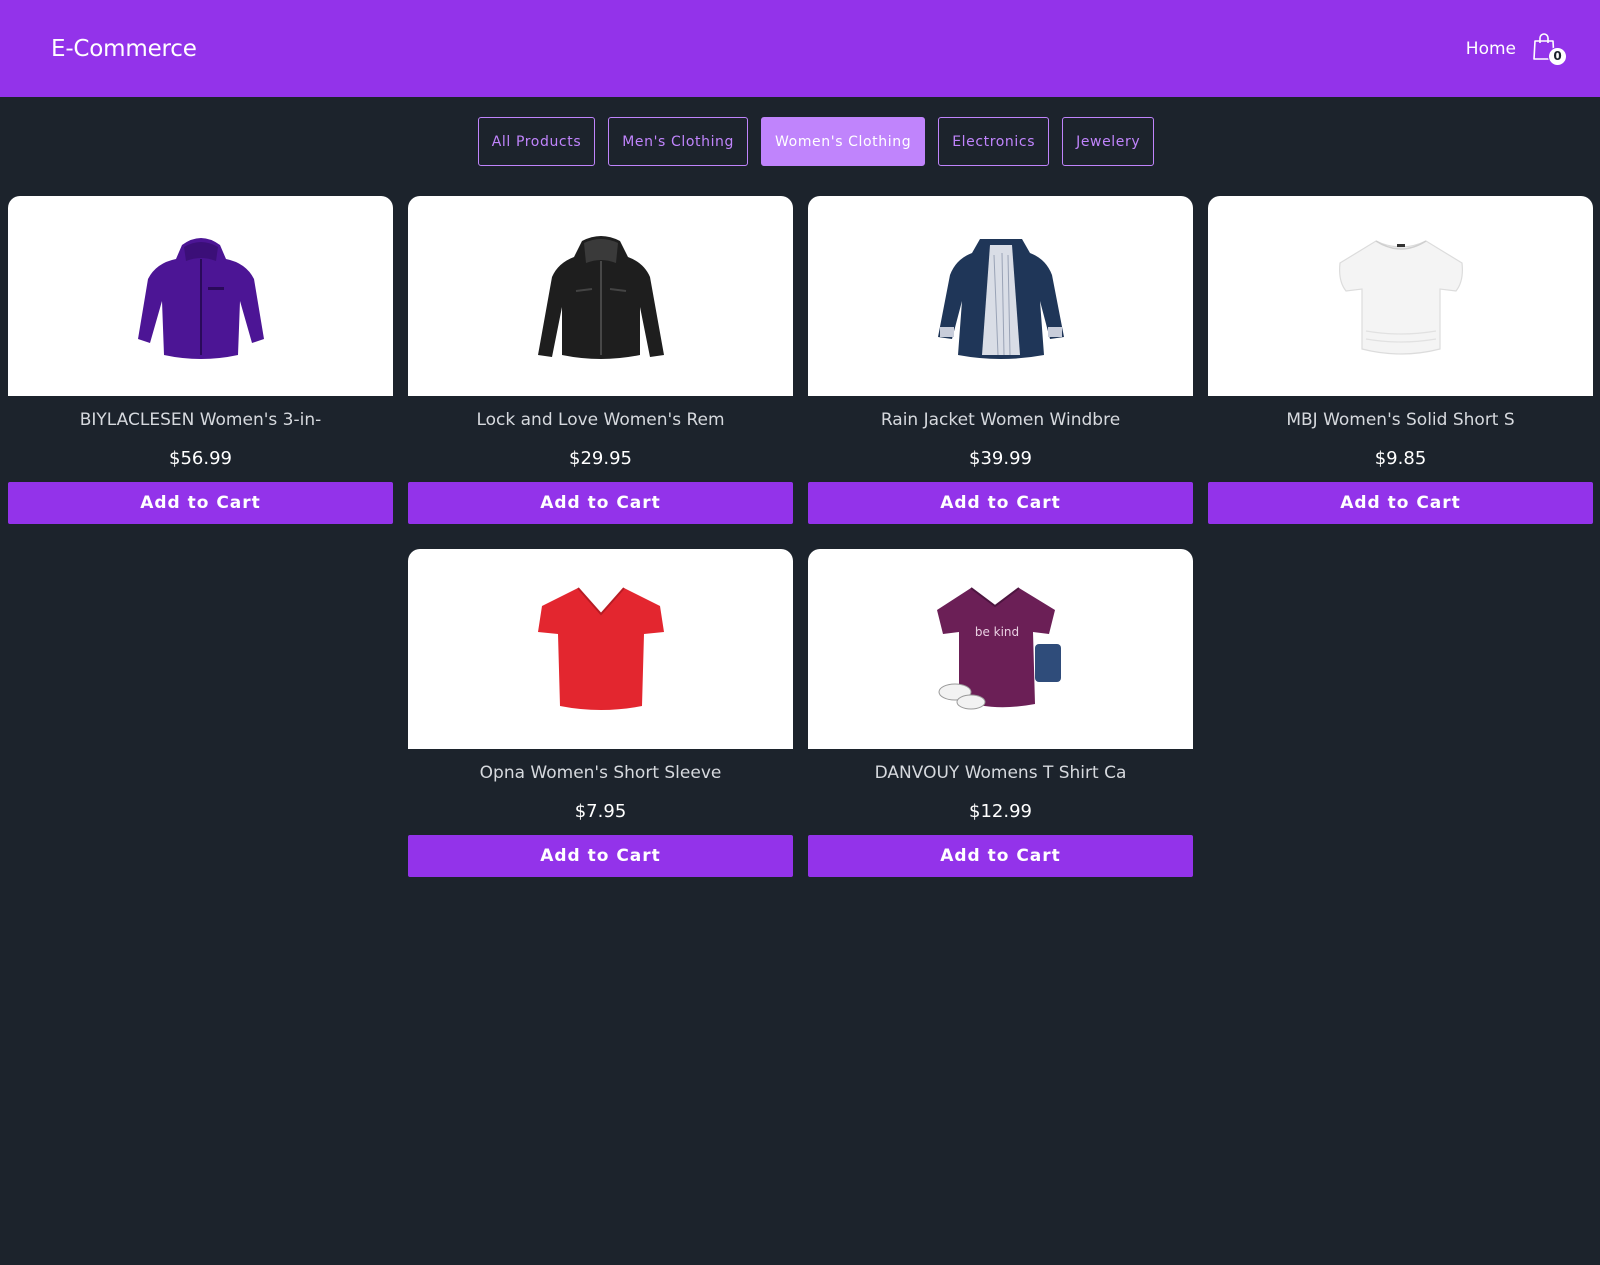 Image resolution: width=1600 pixels, height=1265 pixels. Describe the element at coordinates (843, 141) in the screenshot. I see `filter-womens-clothing: Women's Clothing` at that location.